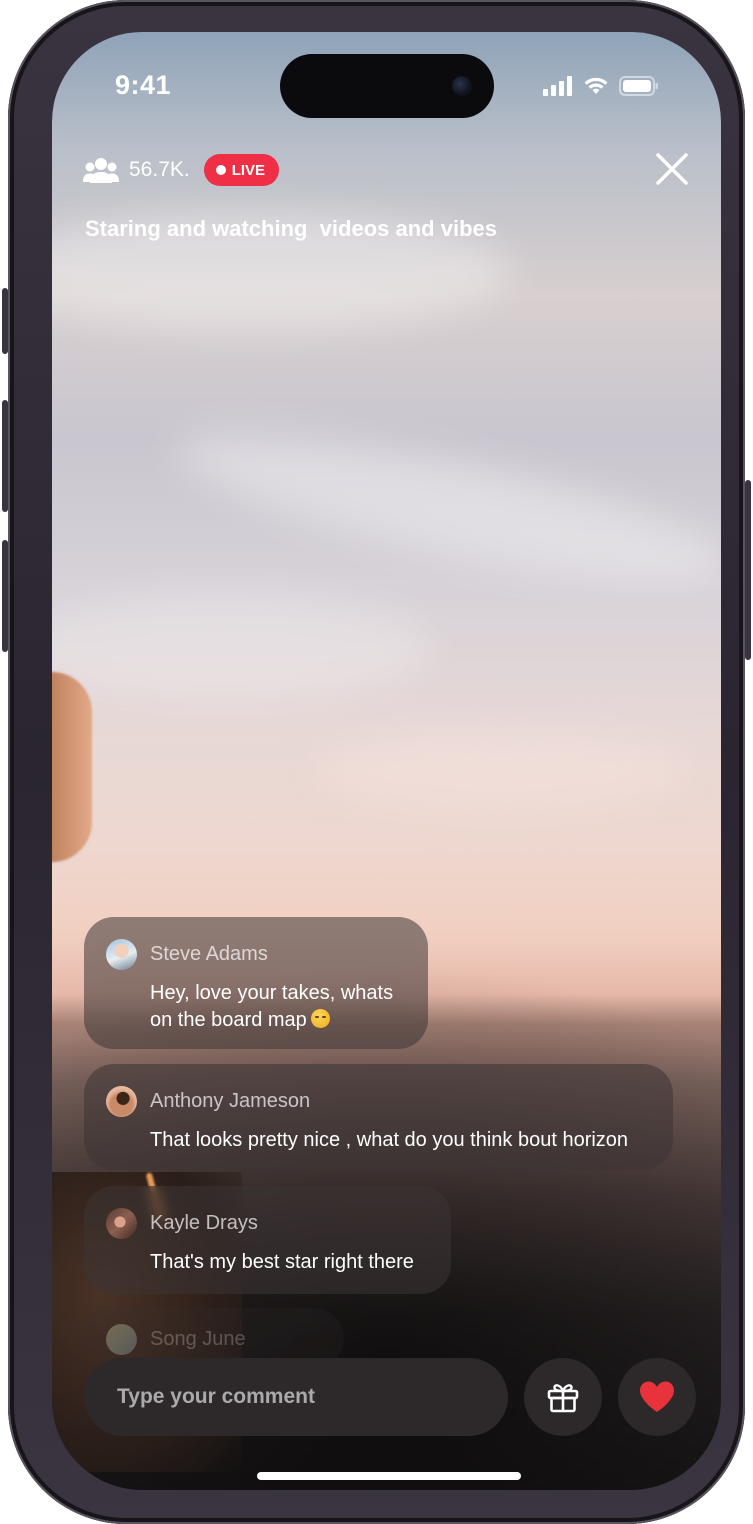 This screenshot has height=1524, width=753. I want to click on live-label: LIVE, so click(248, 170).